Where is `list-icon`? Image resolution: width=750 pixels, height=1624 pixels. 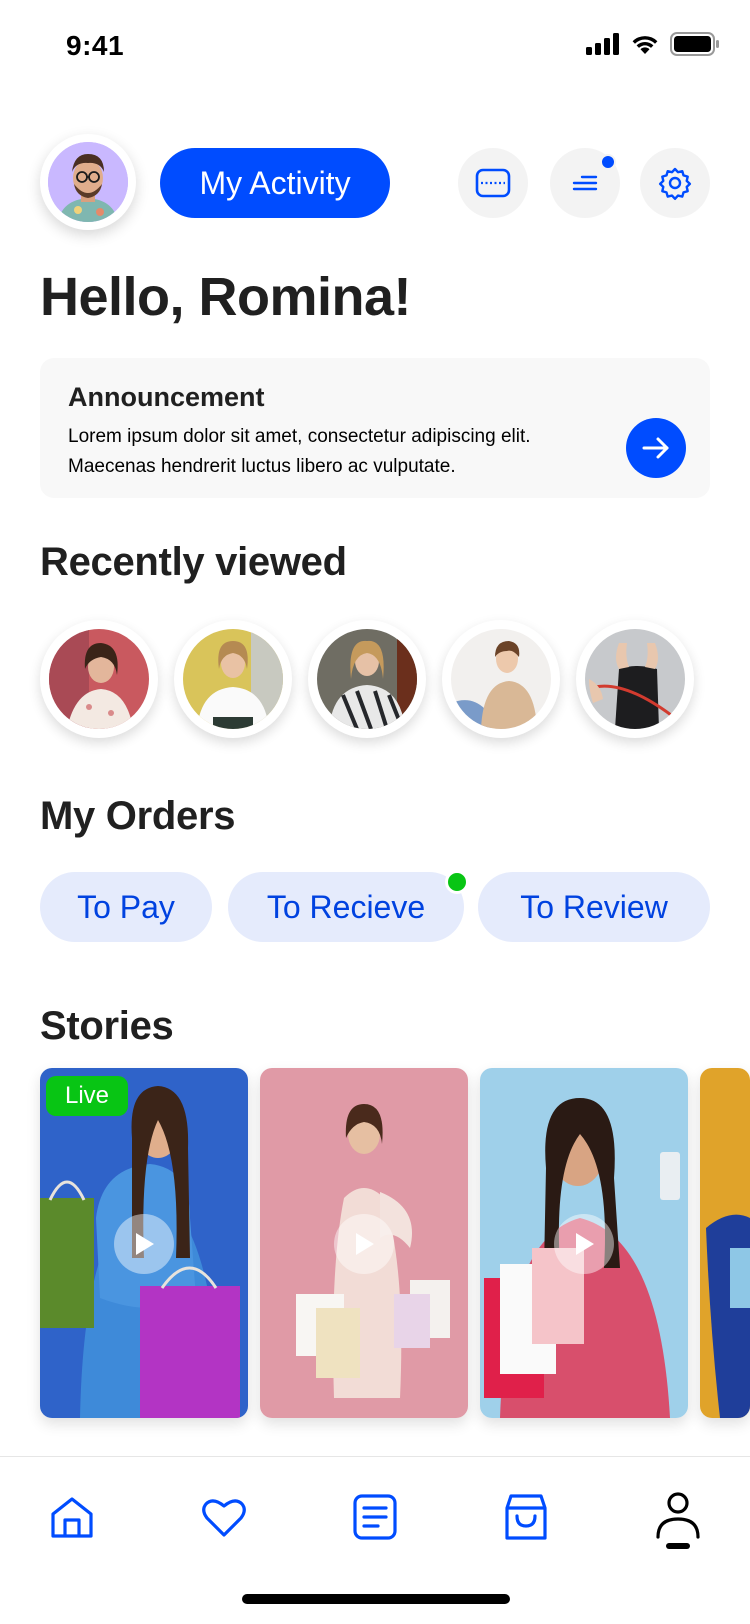 list-icon is located at coordinates (375, 1517).